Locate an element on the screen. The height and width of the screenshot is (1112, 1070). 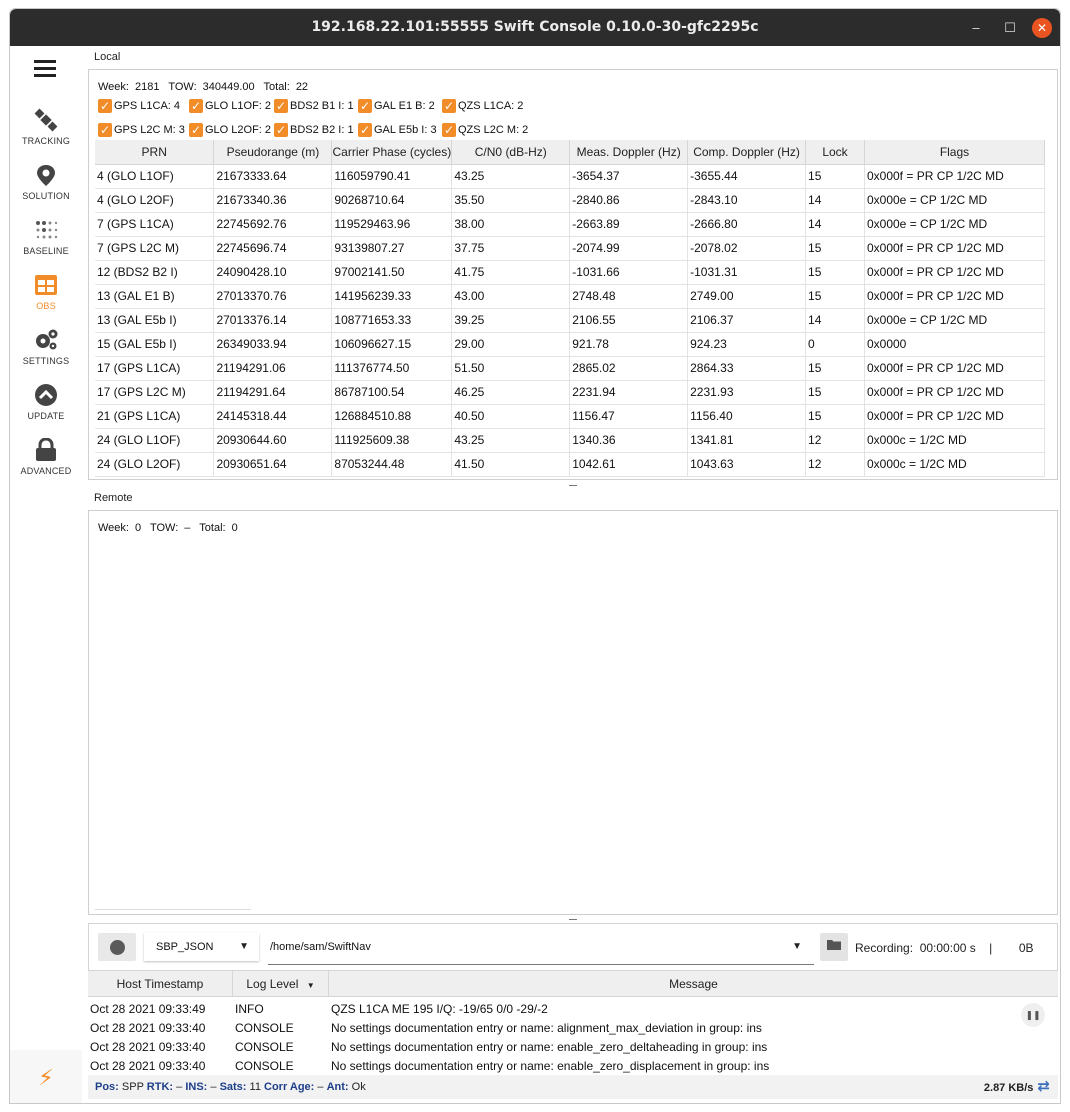
table-cell: 93139807.27 is located at coordinates (392, 248).